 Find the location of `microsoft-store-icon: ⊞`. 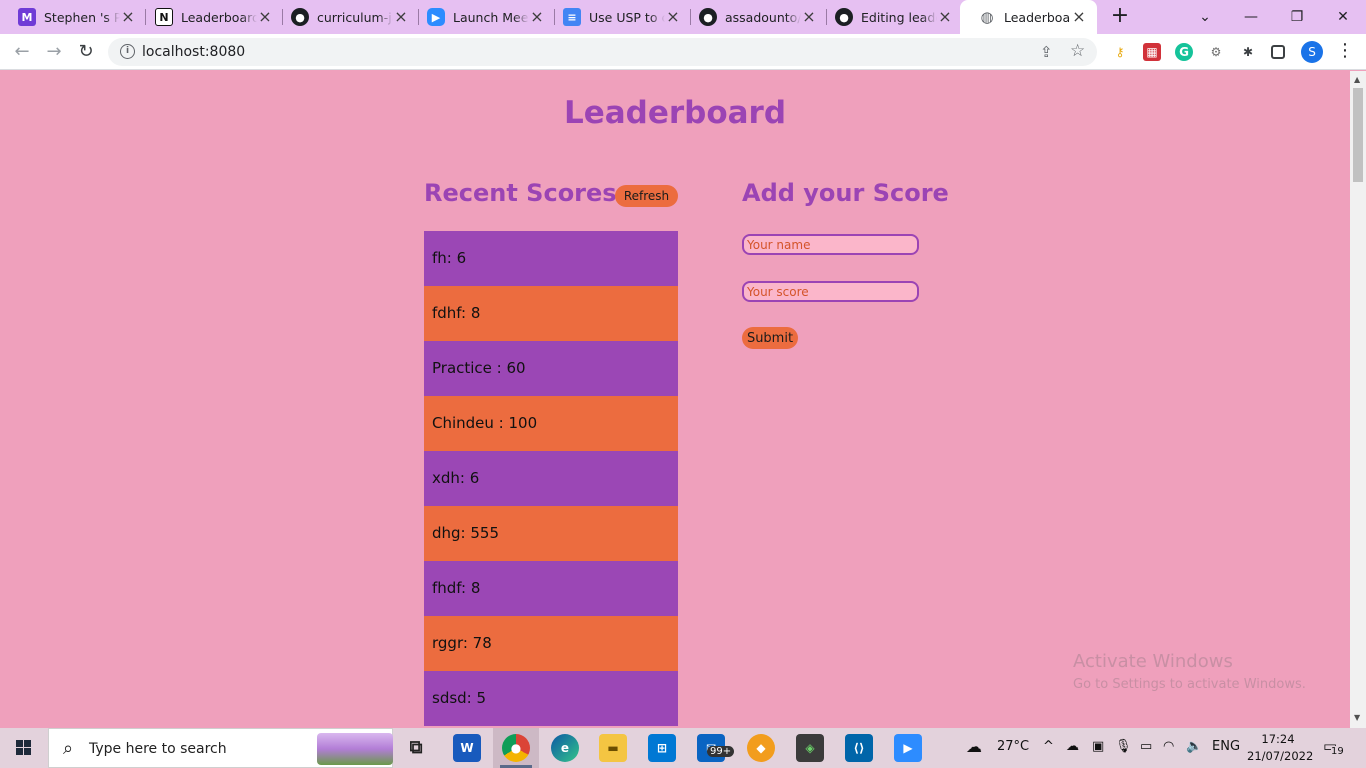

microsoft-store-icon: ⊞ is located at coordinates (662, 748).